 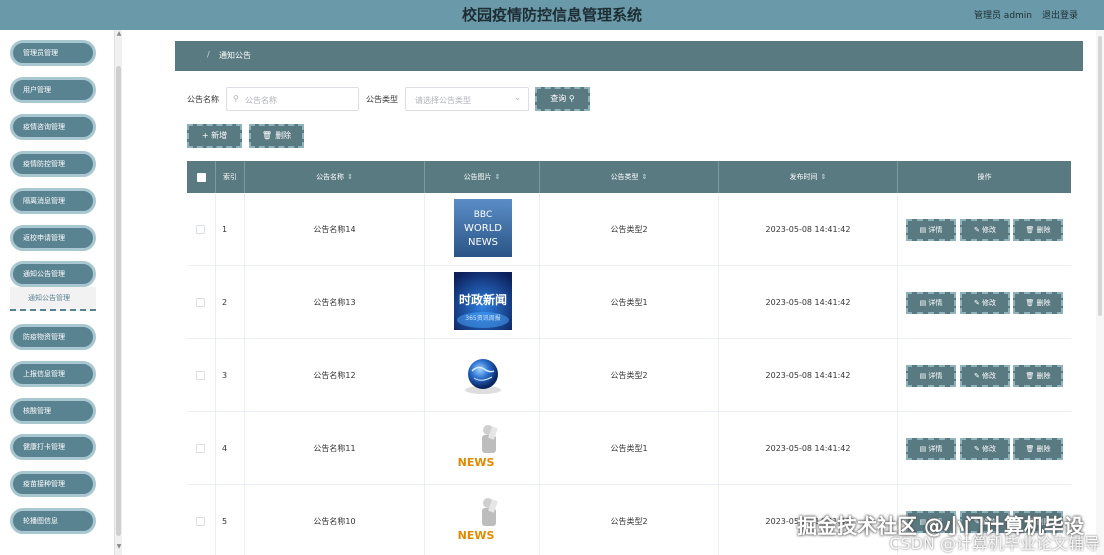 What do you see at coordinates (483, 215) in the screenshot?
I see `svg-text: BBC` at bounding box center [483, 215].